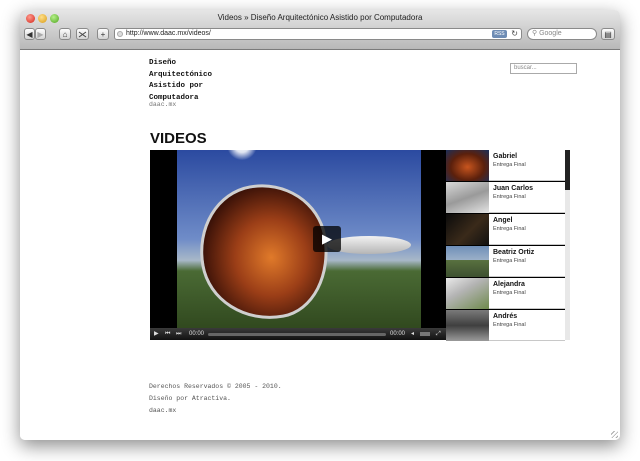  Describe the element at coordinates (567, 245) in the screenshot. I see `playlist-scrollbar` at that location.